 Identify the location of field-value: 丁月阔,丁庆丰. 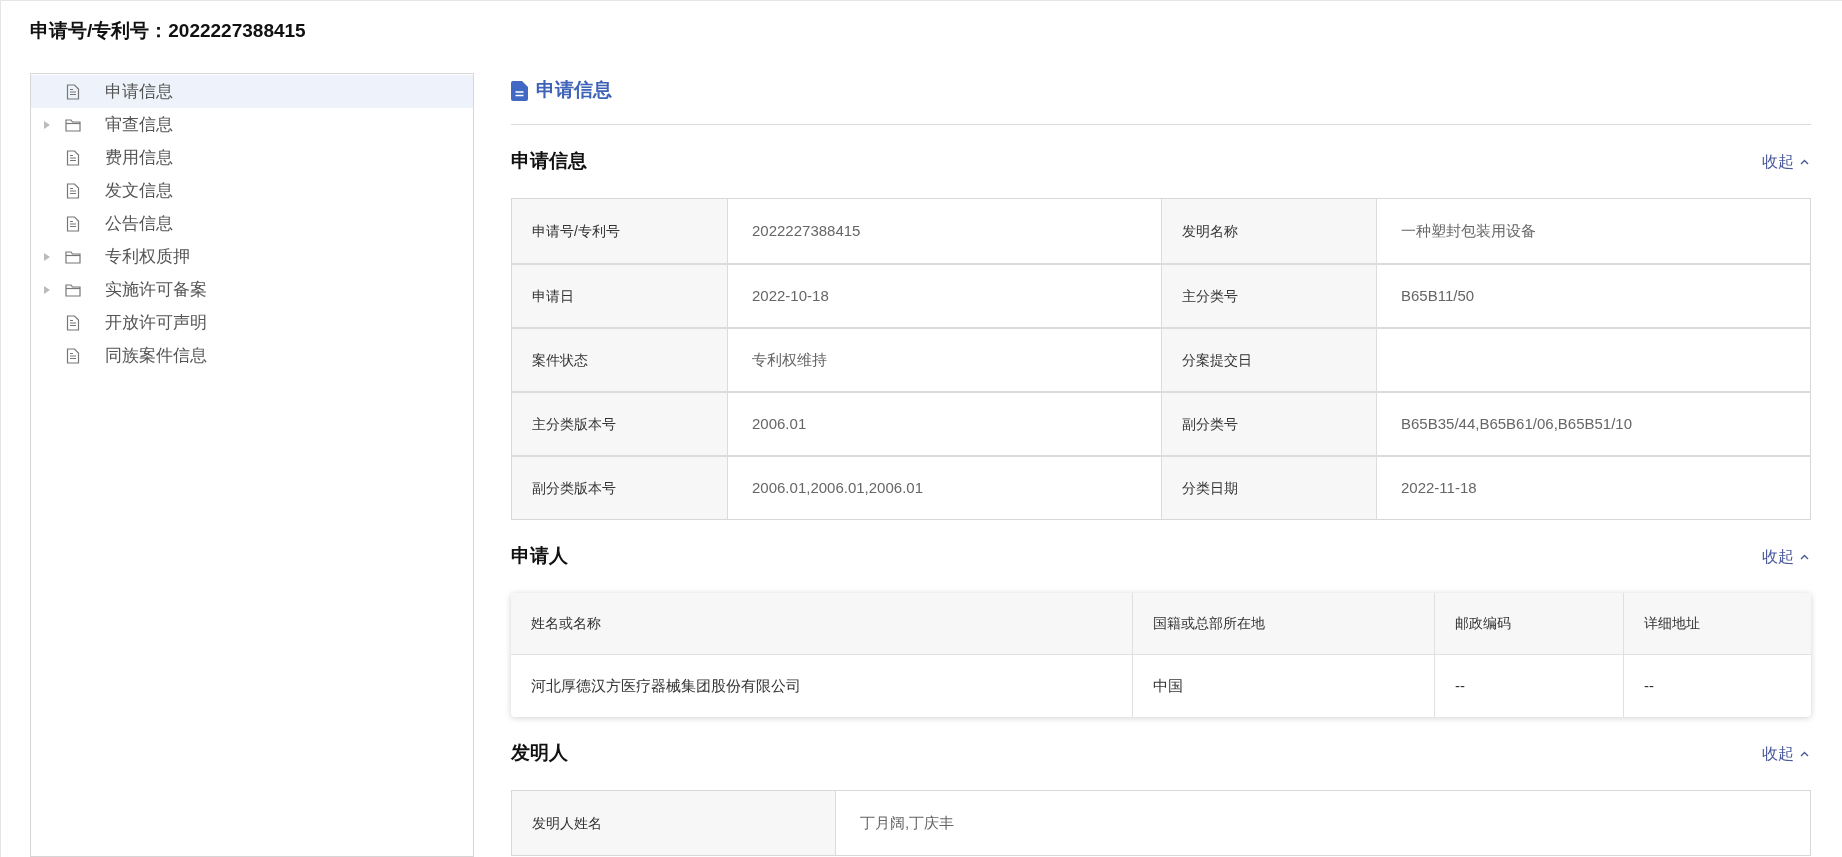
(907, 822).